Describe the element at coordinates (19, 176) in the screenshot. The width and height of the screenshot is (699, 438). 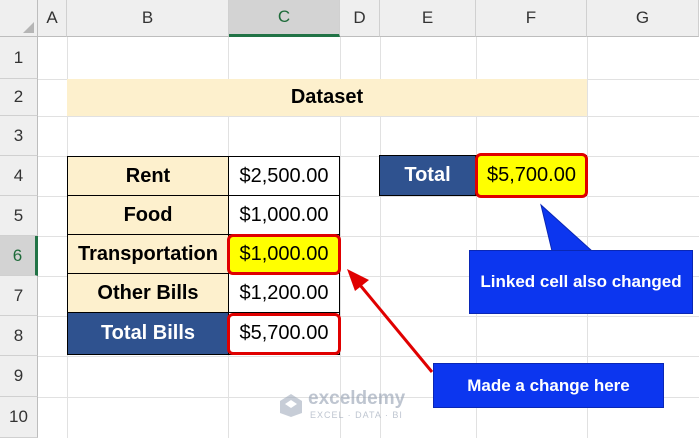
I see `row-header-4: 4` at that location.